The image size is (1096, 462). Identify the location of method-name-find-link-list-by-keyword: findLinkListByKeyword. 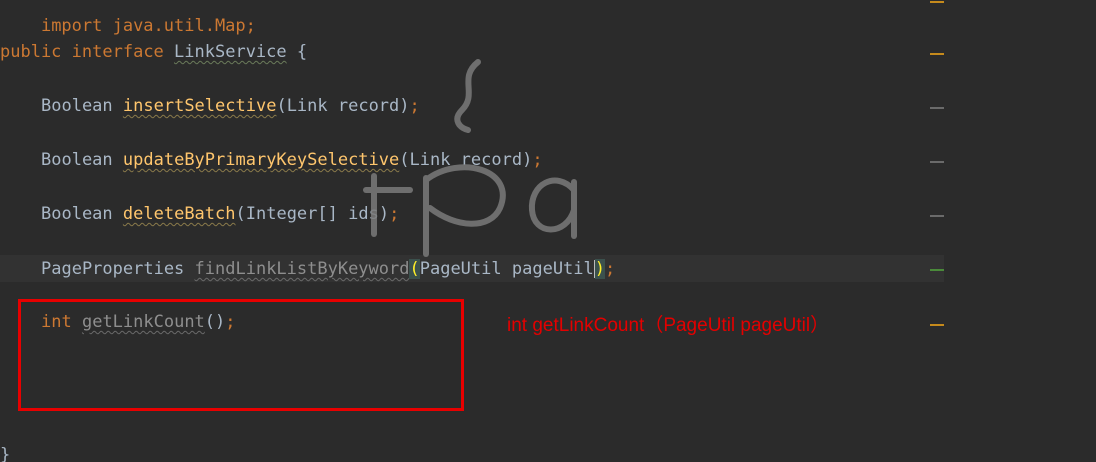
(302, 269).